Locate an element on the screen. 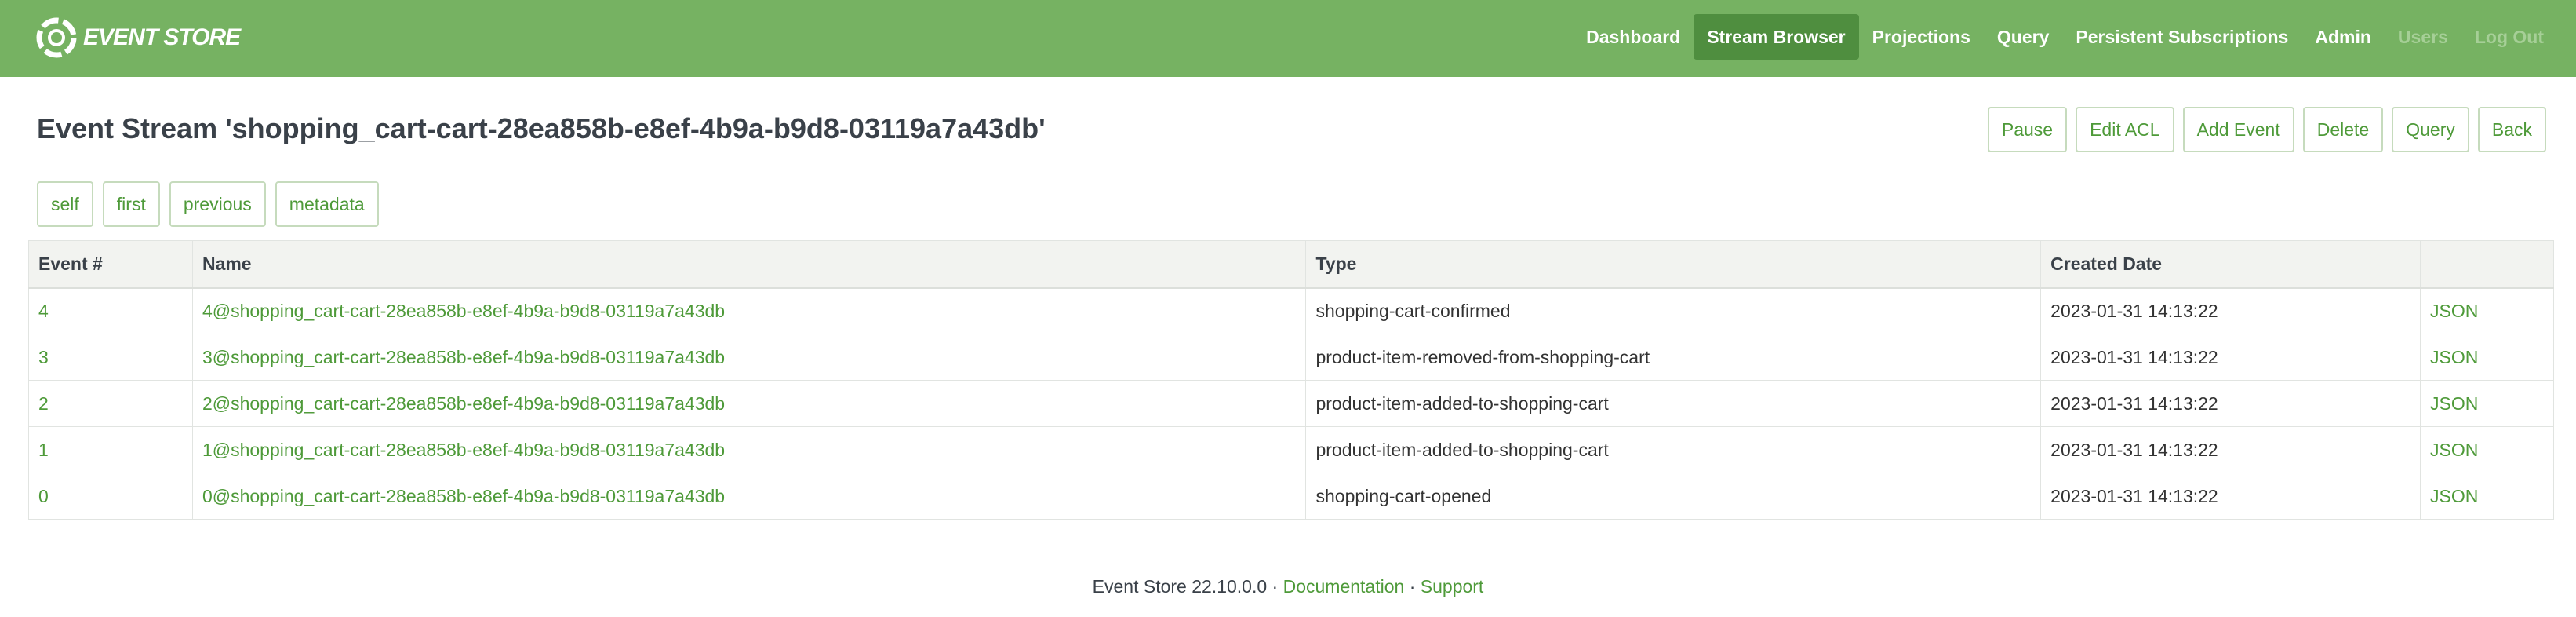 Image resolution: width=2576 pixels, height=617 pixels. event-number-link: 1 is located at coordinates (110, 449).